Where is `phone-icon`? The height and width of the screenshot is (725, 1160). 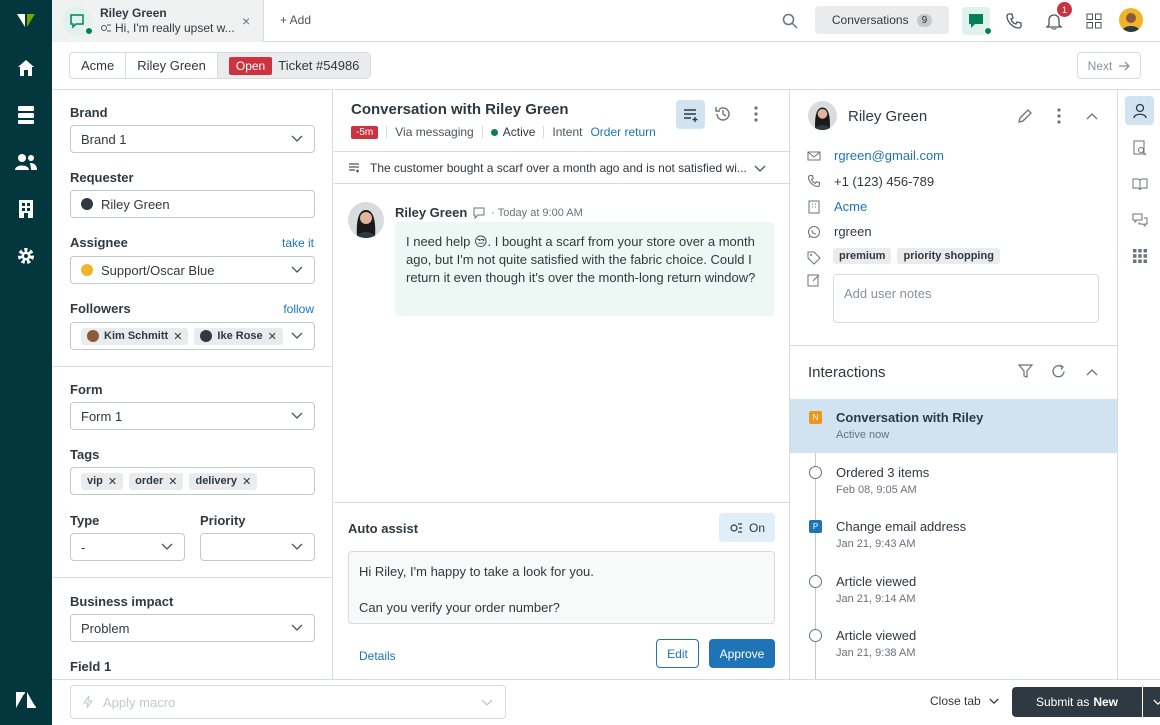
phone-icon is located at coordinates (1014, 21).